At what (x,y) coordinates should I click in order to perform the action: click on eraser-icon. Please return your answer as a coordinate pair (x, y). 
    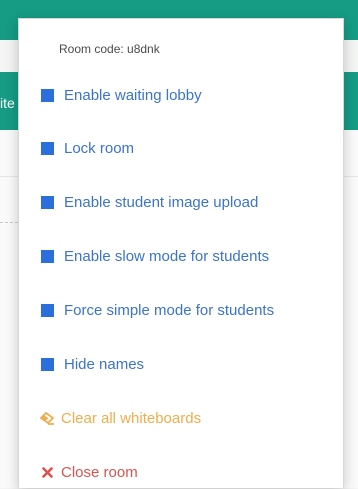
    Looking at the image, I should click on (47, 418).